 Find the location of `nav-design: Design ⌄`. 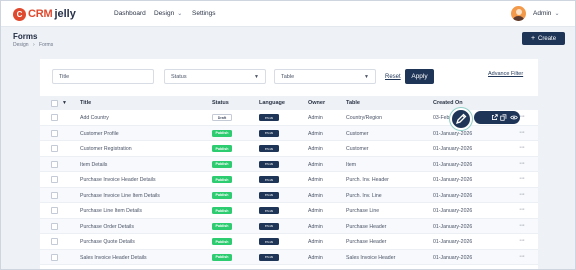

nav-design: Design ⌄ is located at coordinates (168, 13).